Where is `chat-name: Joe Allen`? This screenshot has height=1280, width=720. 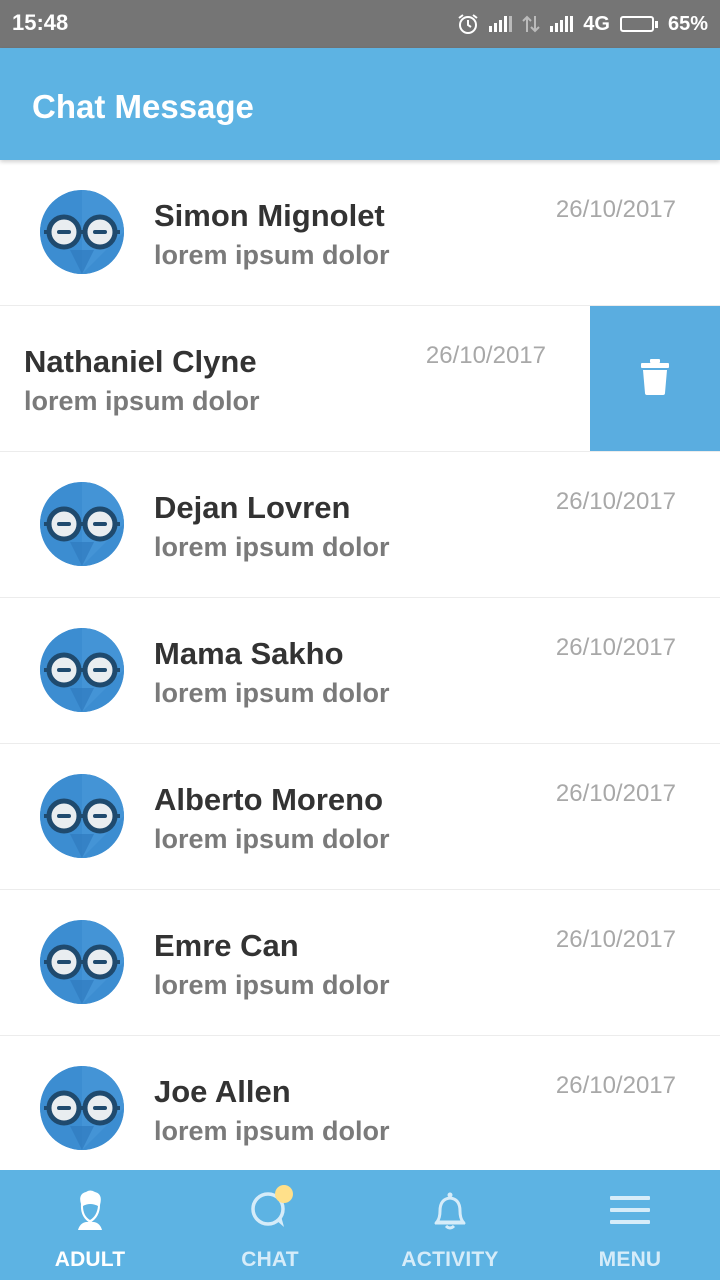 chat-name: Joe Allen is located at coordinates (222, 1091).